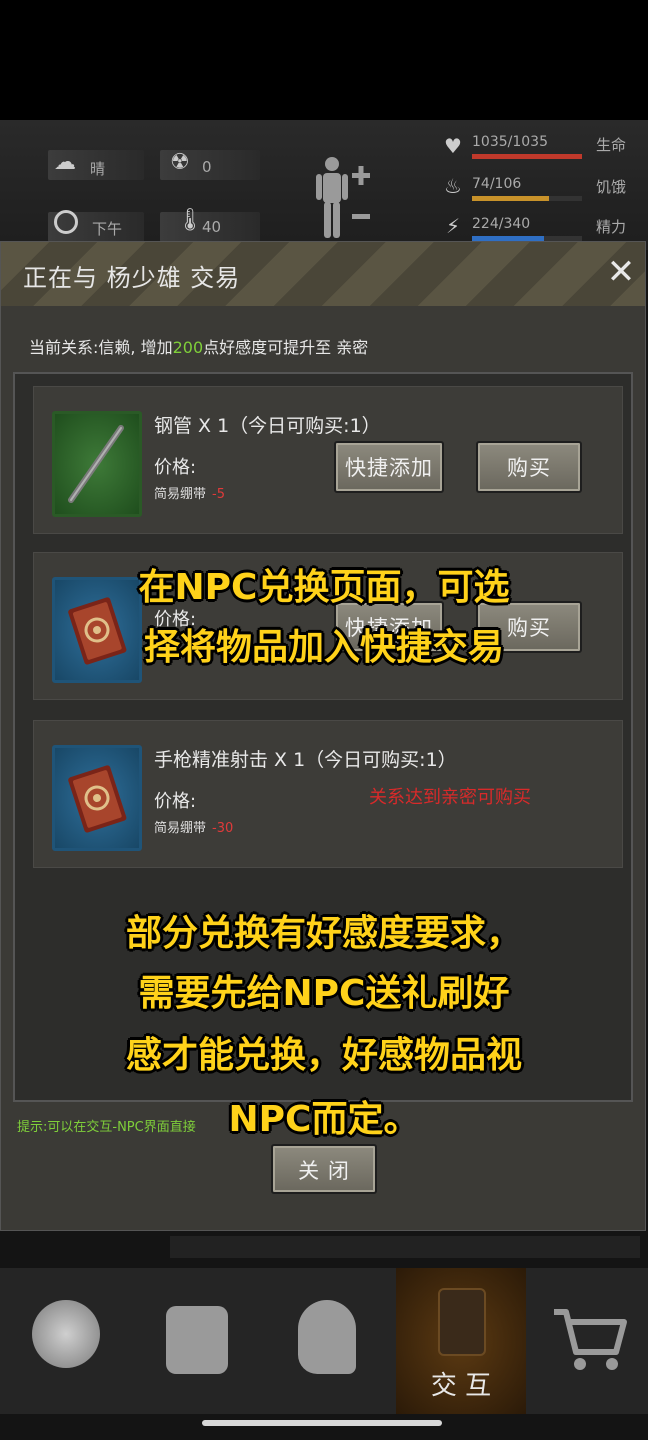 The height and width of the screenshot is (1440, 648). Describe the element at coordinates (345, 199) in the screenshot. I see `body-status-icon` at that location.